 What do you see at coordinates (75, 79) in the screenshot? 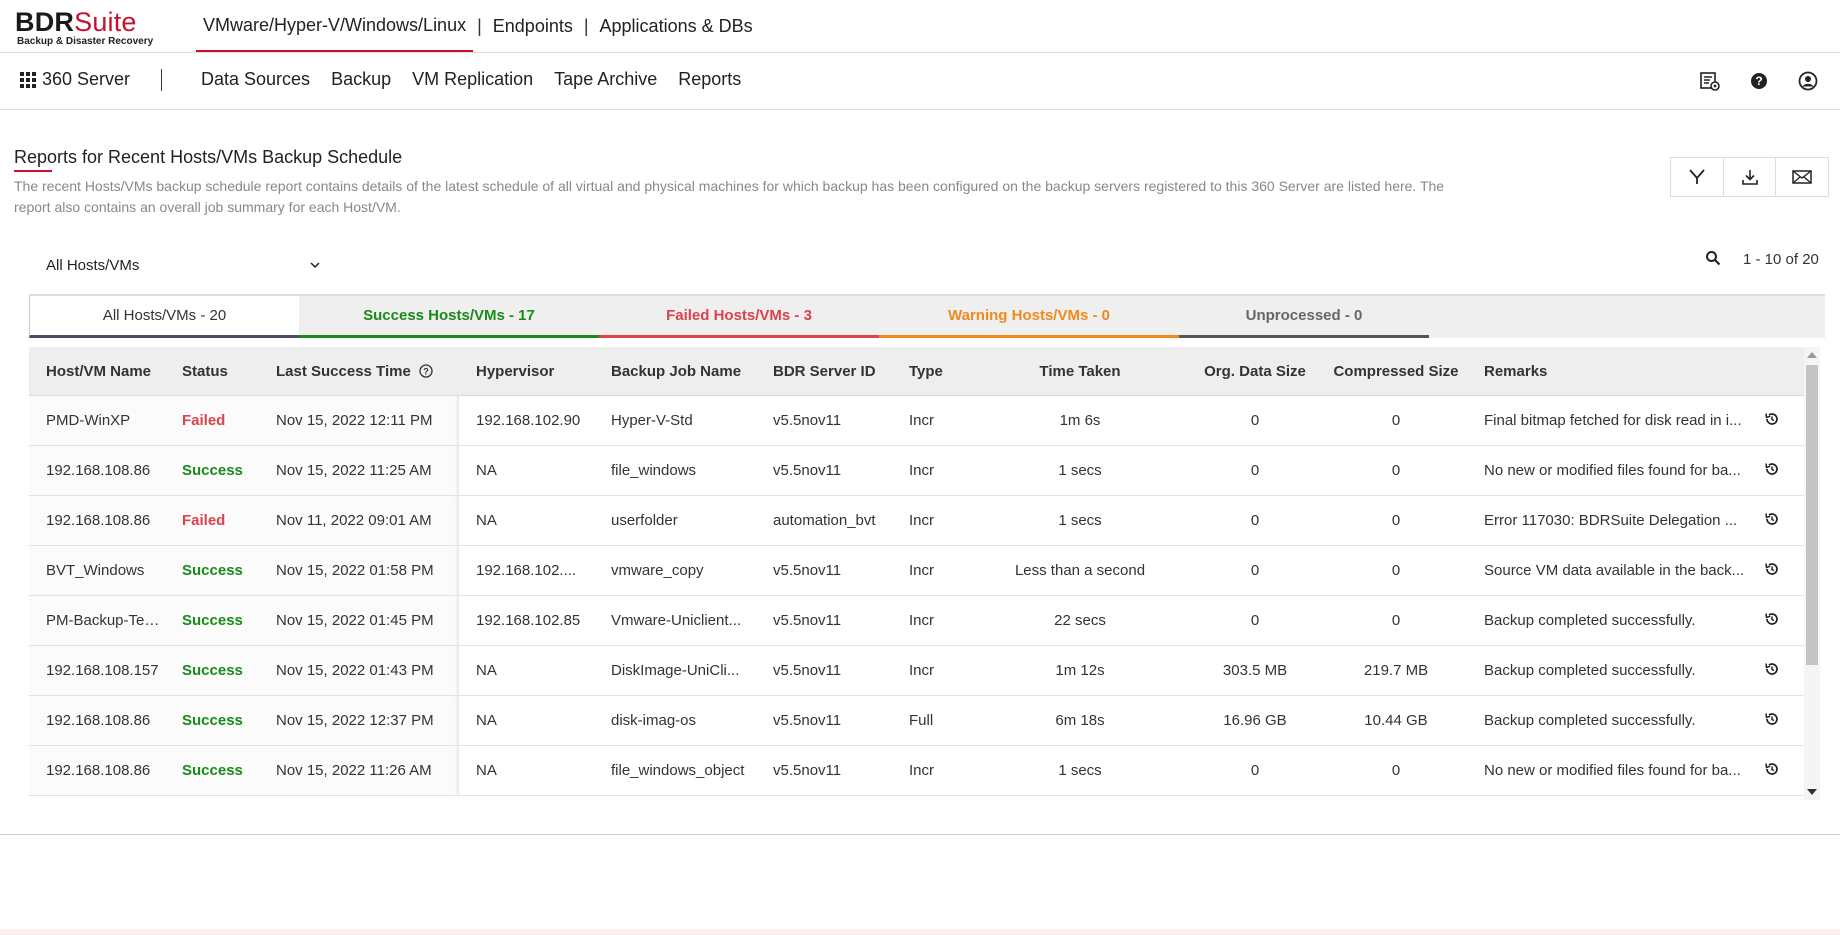
I see `app-switcher: 360 Server` at bounding box center [75, 79].